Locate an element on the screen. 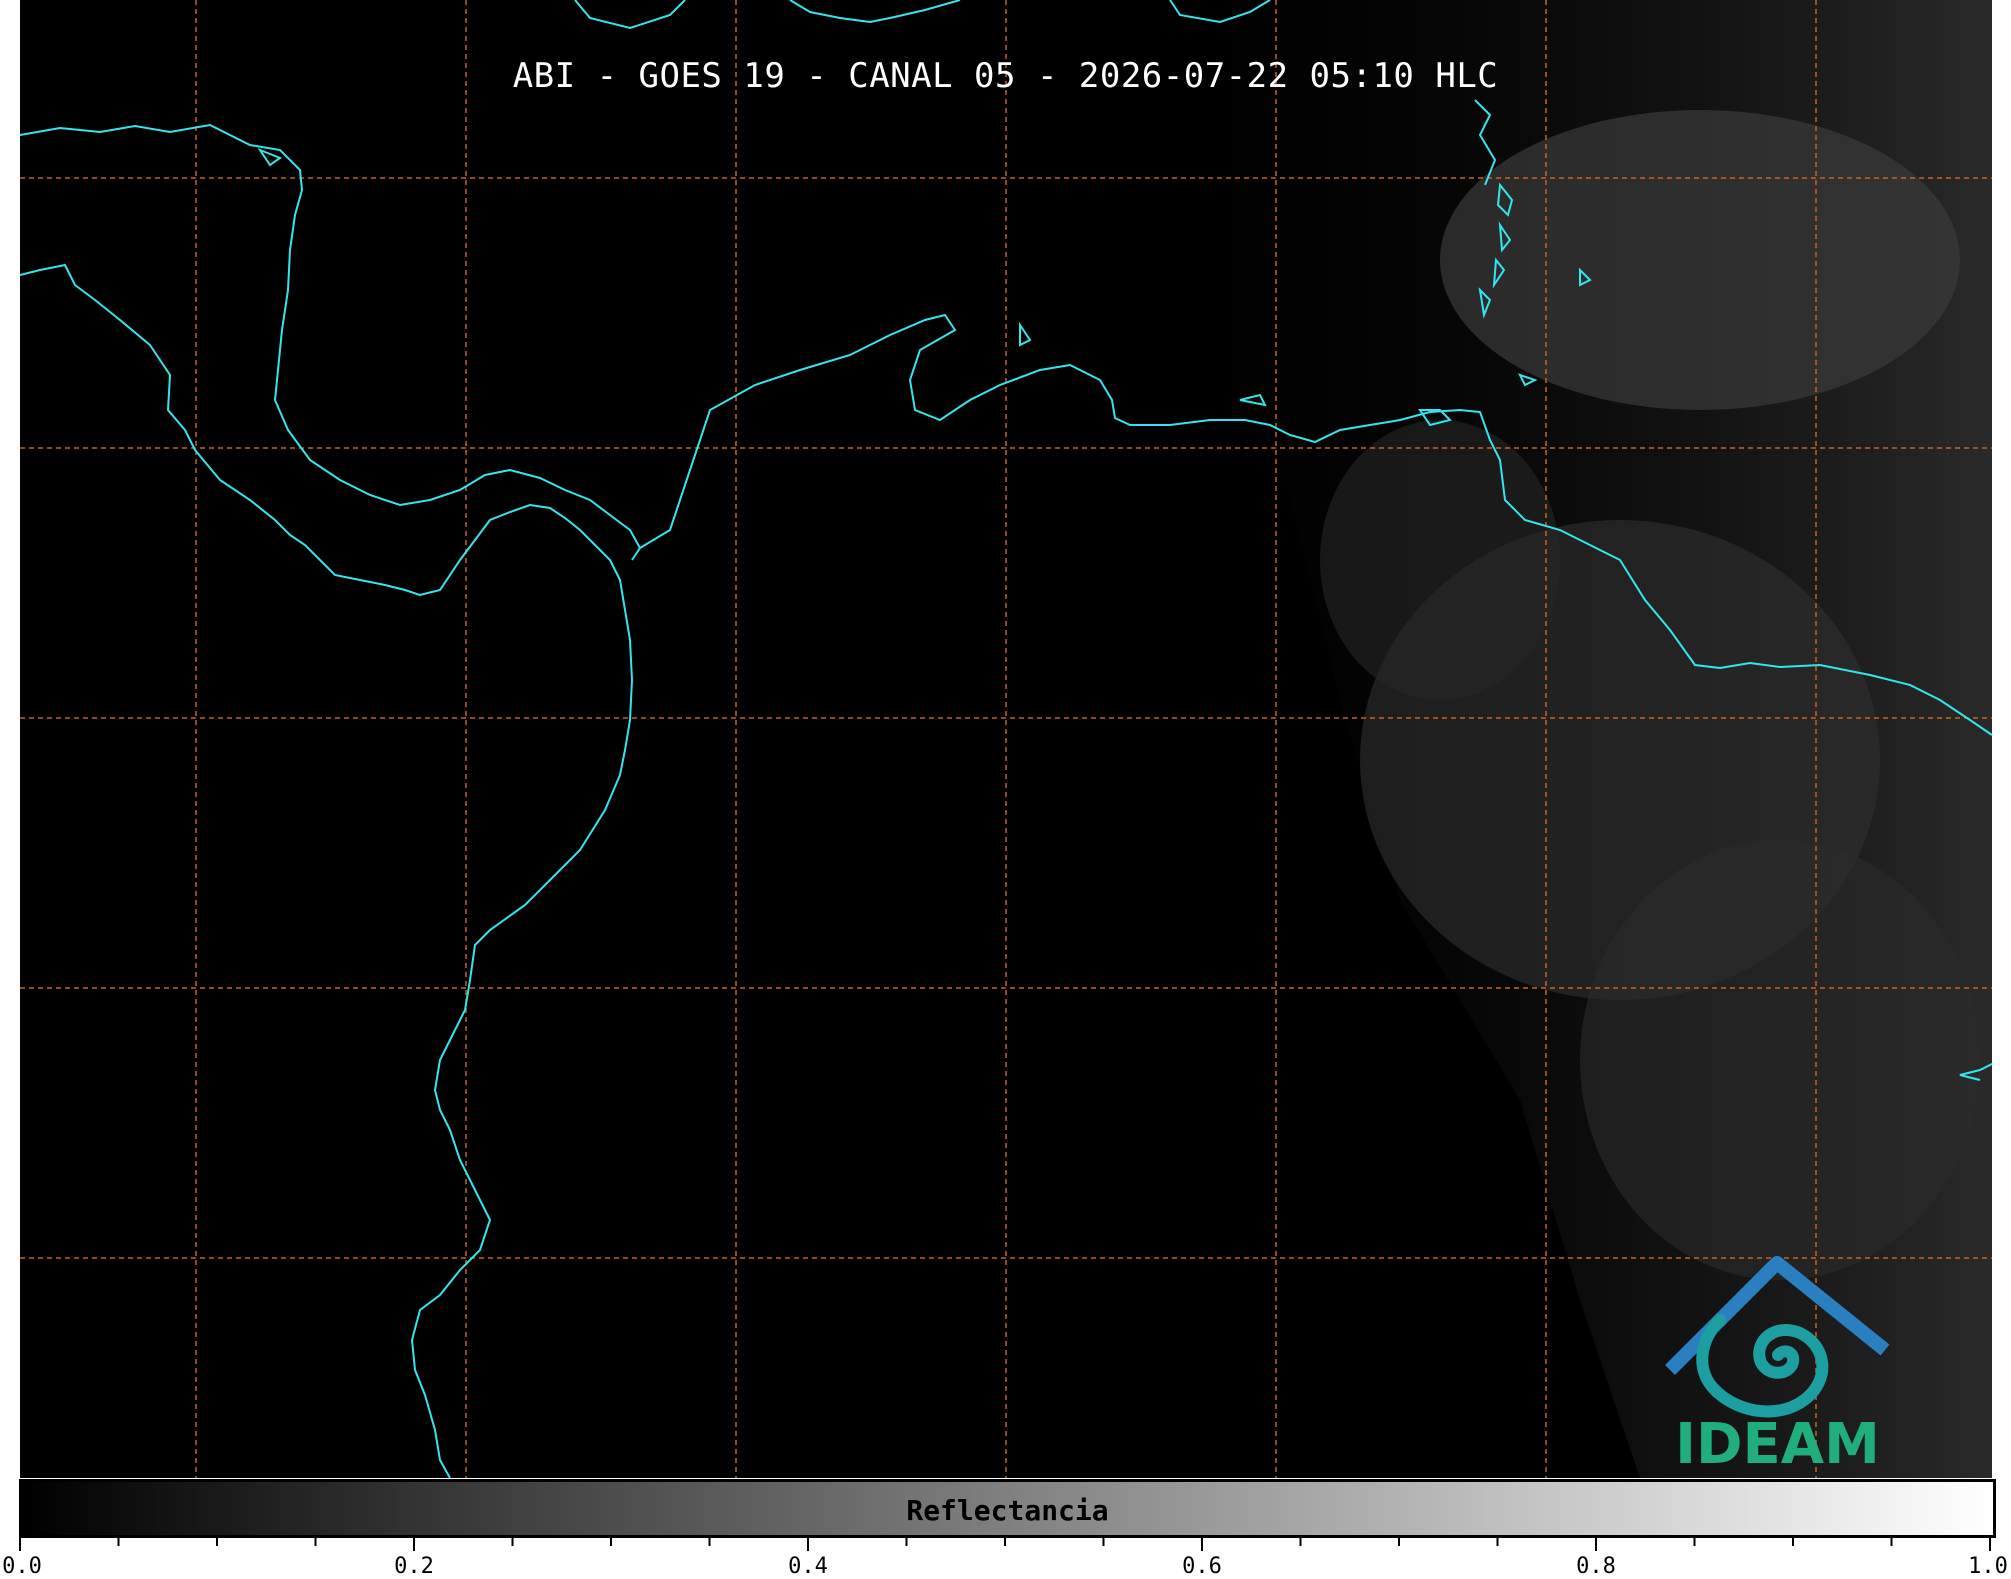  colorbar-tick-label: 0.8 is located at coordinates (1596, 1566).